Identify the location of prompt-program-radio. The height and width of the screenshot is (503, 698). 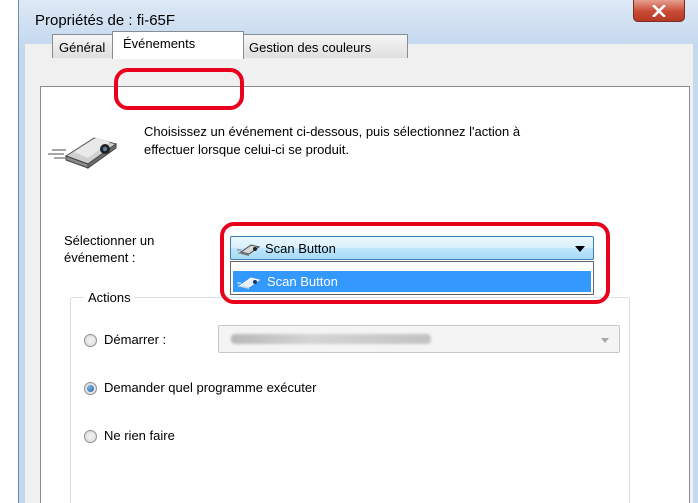
(90, 388).